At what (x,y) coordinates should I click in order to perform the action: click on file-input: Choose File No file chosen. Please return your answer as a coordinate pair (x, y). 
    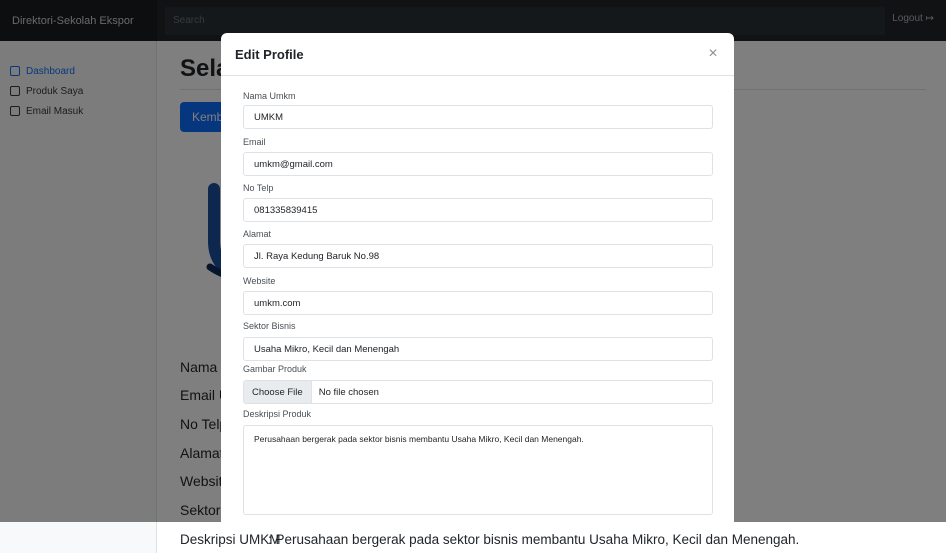
    Looking at the image, I should click on (478, 392).